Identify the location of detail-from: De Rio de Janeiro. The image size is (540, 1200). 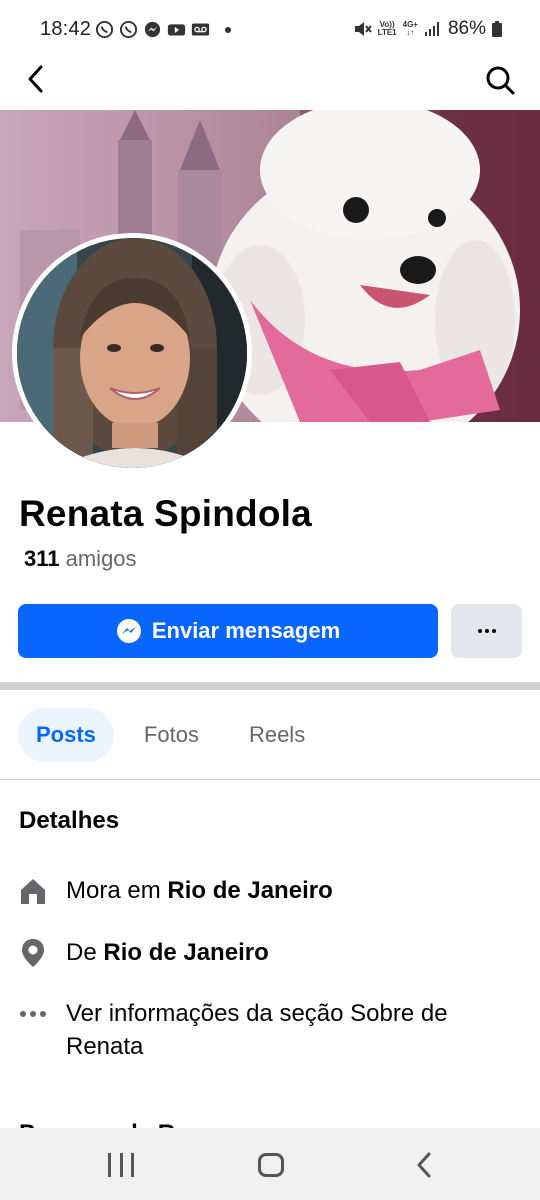
(143, 952).